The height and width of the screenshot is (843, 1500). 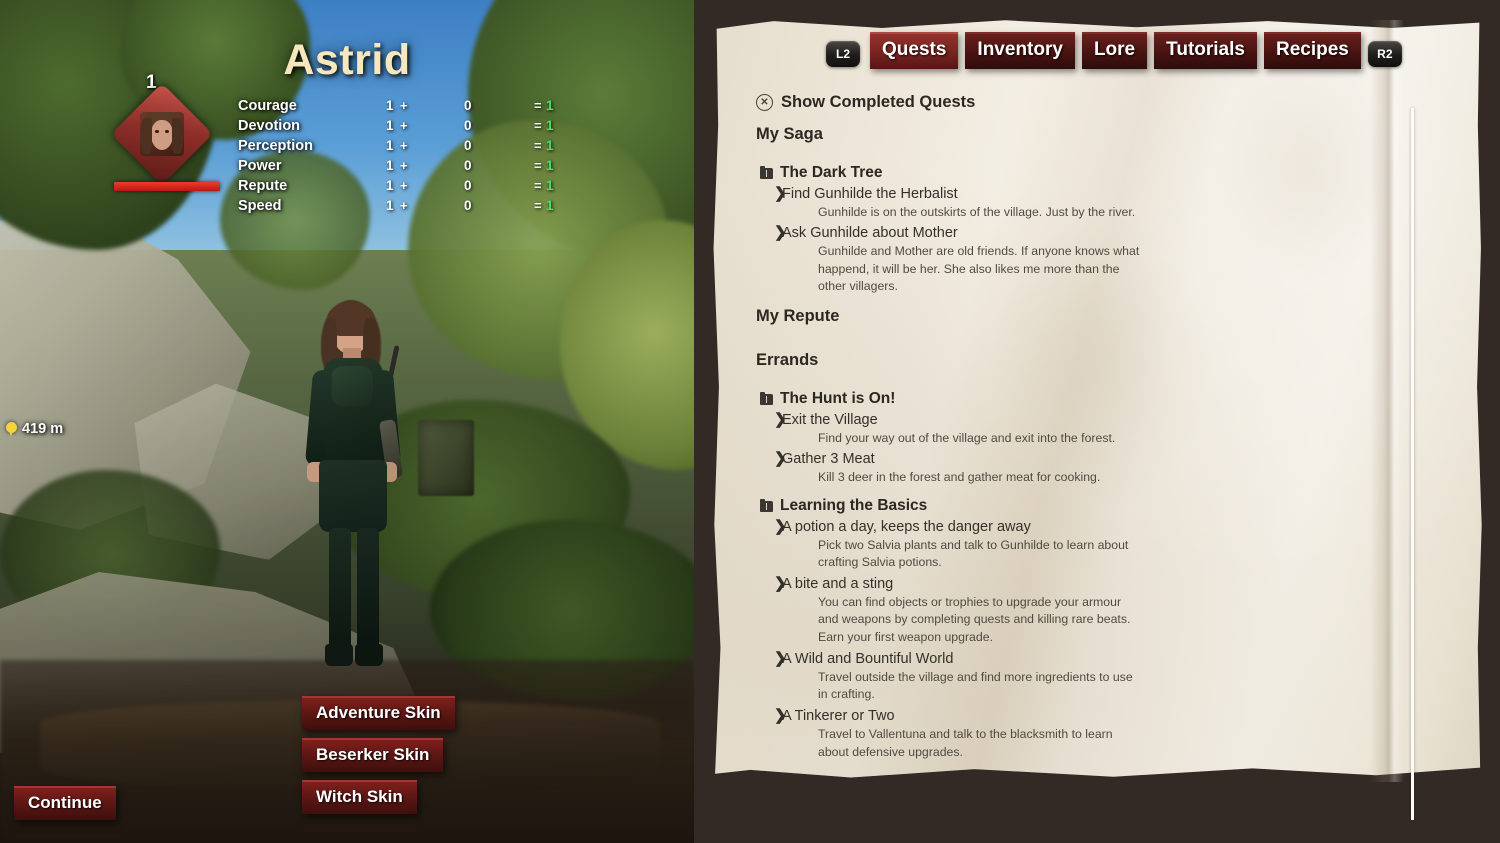 I want to click on objective-row: ❯ A potion a day, keeps the danger away, so click(x=950, y=527).